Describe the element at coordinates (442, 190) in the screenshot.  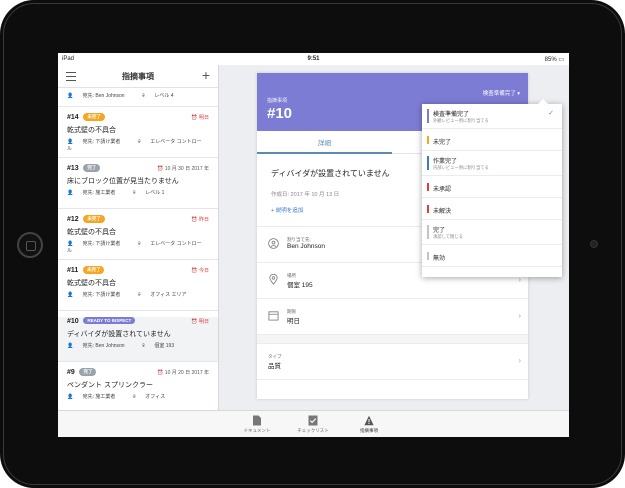
I see `option-label: 未承認` at that location.